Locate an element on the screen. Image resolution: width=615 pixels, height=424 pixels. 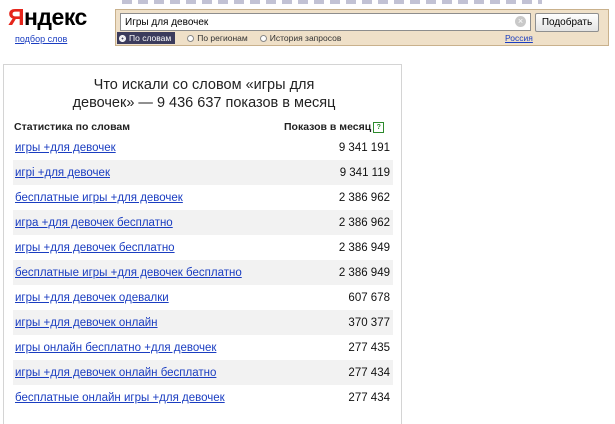
help-icon: ? is located at coordinates (379, 127).